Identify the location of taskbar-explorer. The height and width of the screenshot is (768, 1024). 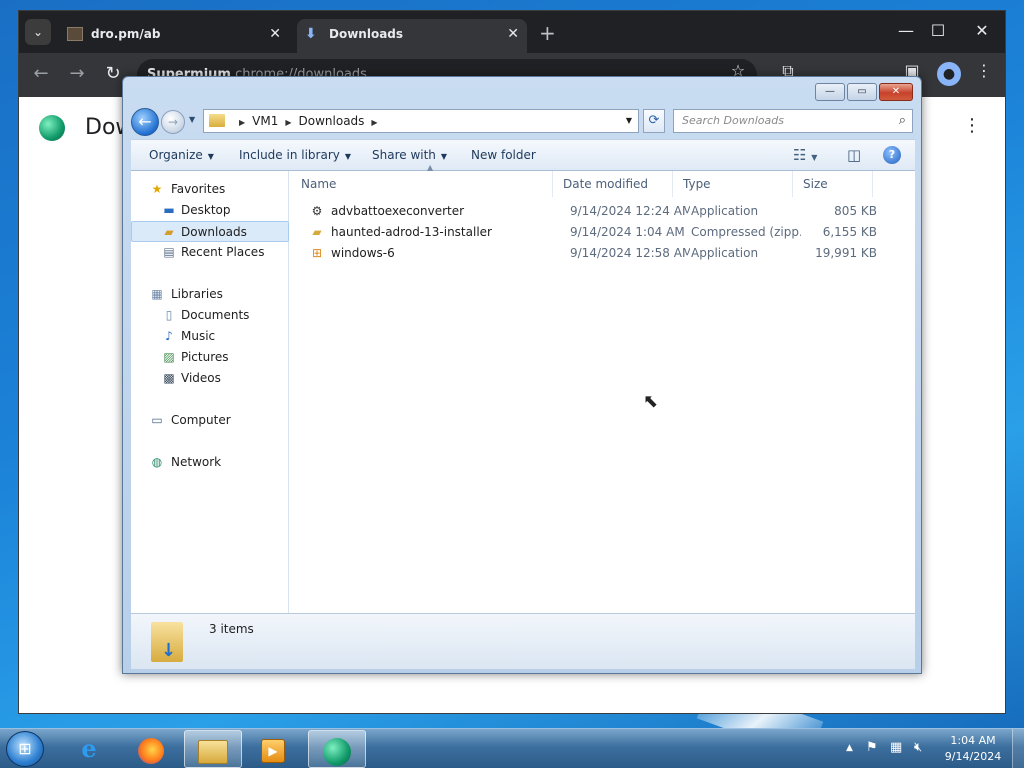
(213, 749).